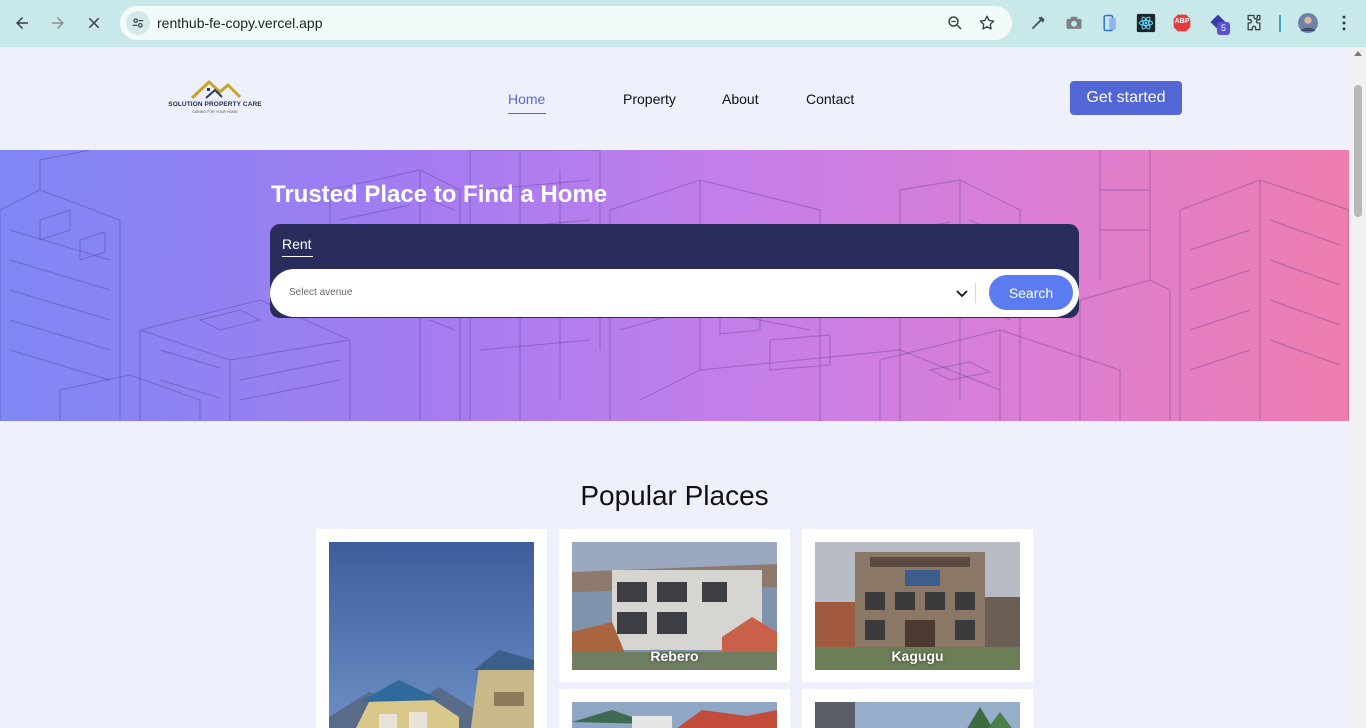 Image resolution: width=1366 pixels, height=728 pixels. Describe the element at coordinates (674, 293) in the screenshot. I see `search-bar: Select avenue Search` at that location.